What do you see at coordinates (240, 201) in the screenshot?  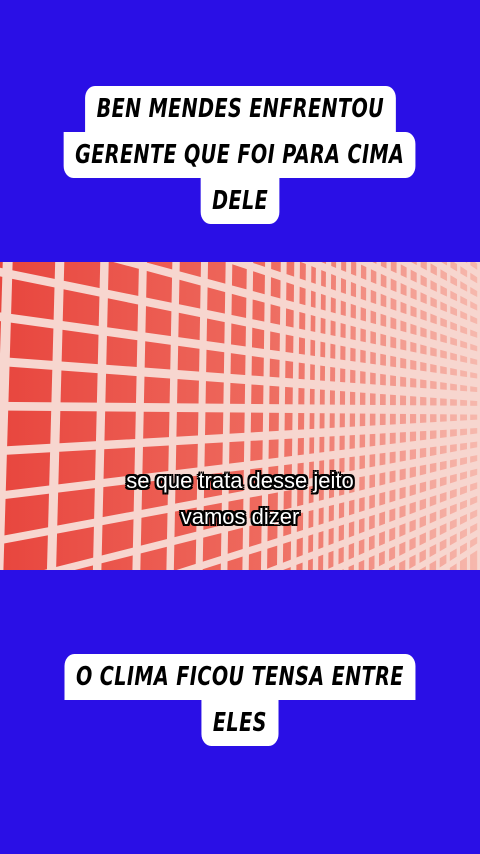 I see `top-caption-line-3: DELE` at bounding box center [240, 201].